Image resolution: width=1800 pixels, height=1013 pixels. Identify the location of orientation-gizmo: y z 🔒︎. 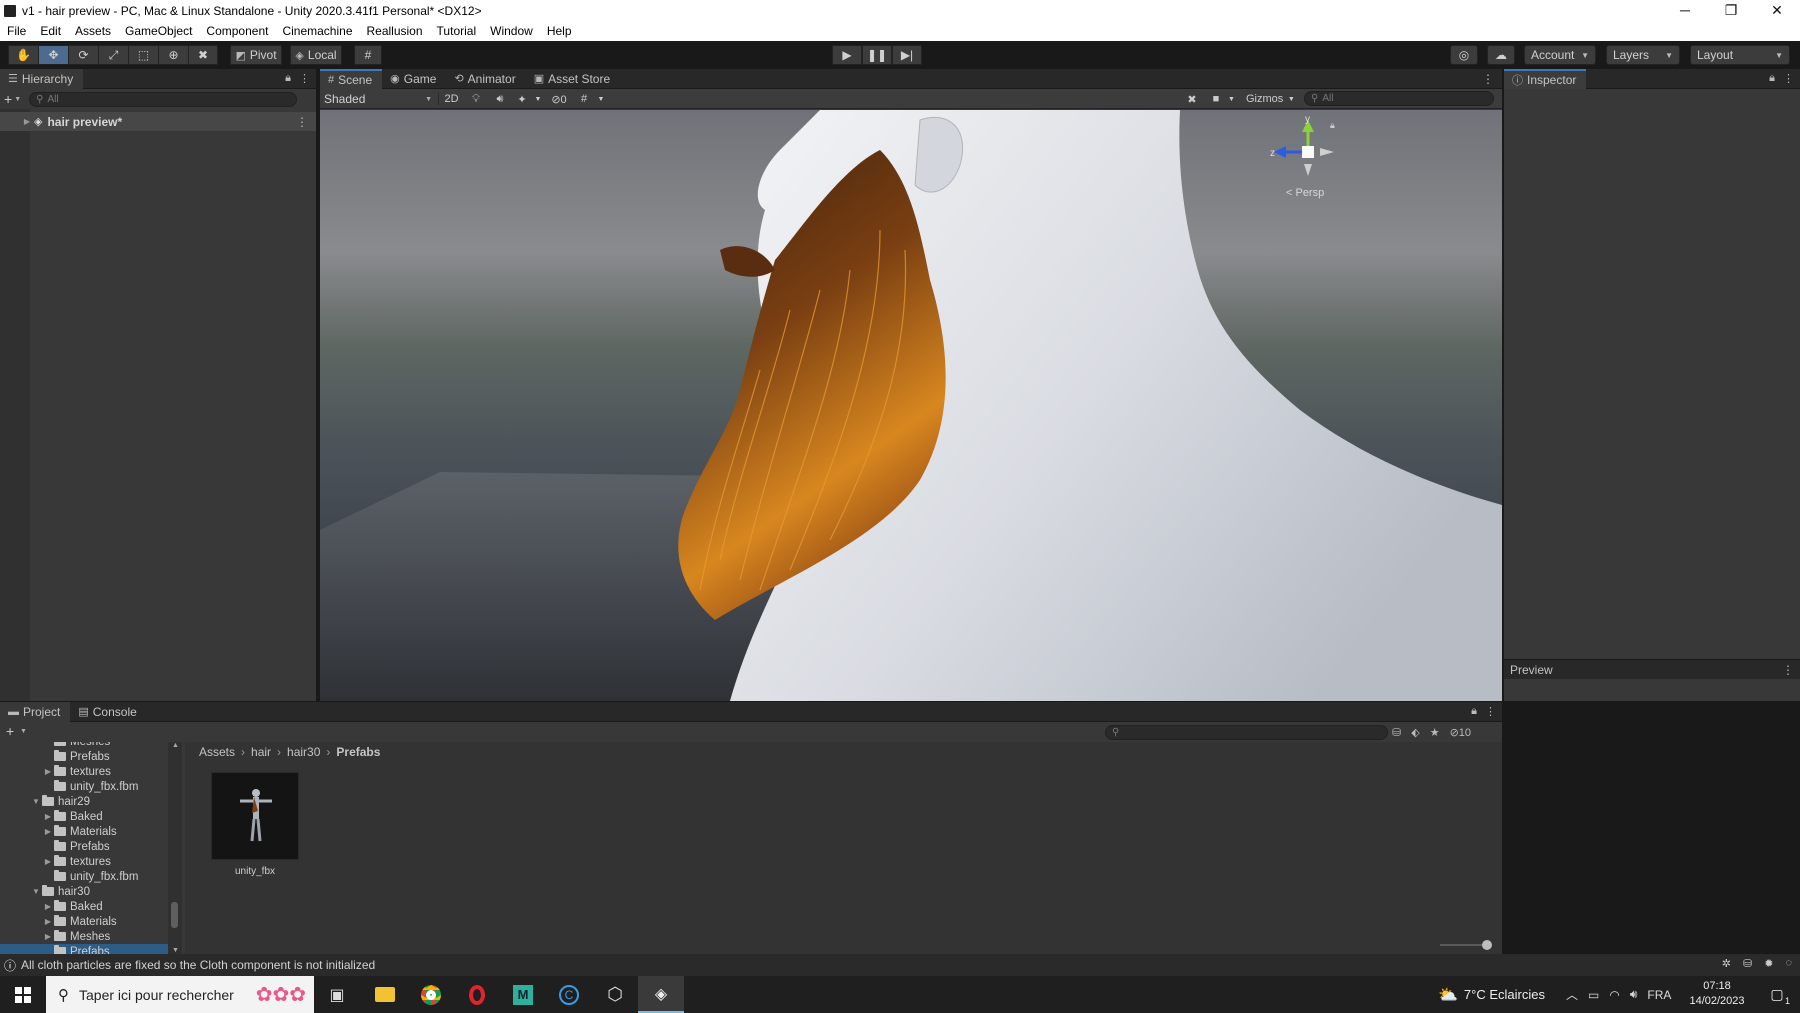
(1302, 145).